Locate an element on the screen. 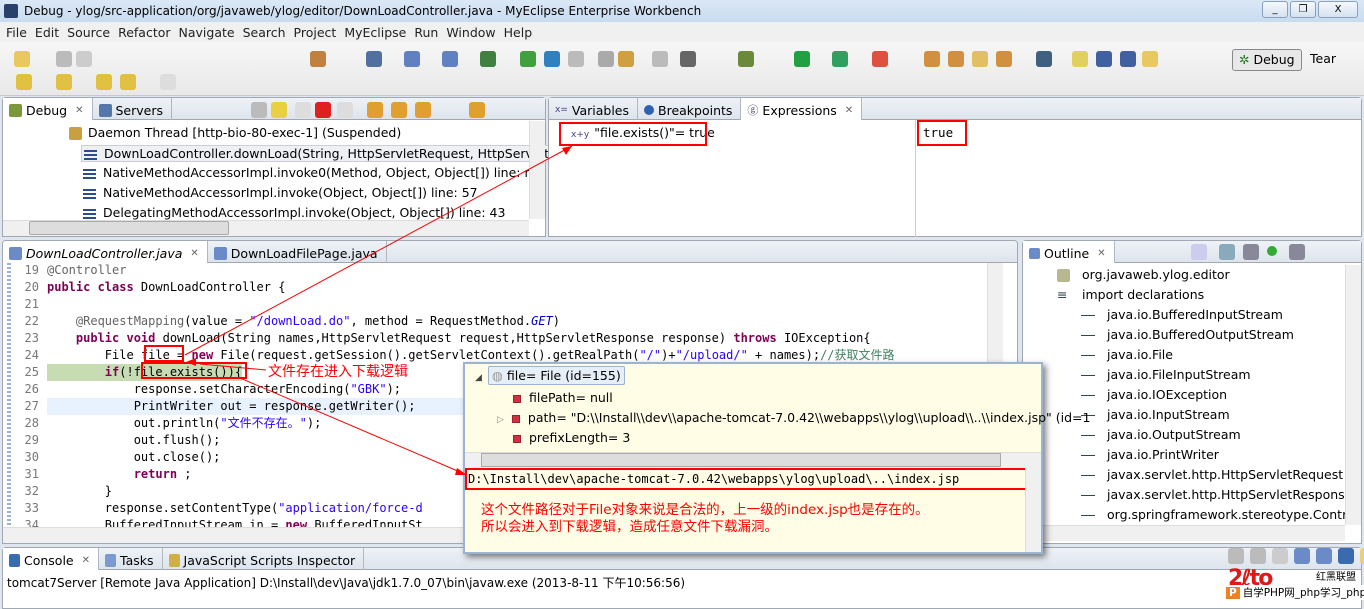 Image resolution: width=1364 pixels, height=609 pixels. scroll-lock-icon is located at coordinates (1280, 556).